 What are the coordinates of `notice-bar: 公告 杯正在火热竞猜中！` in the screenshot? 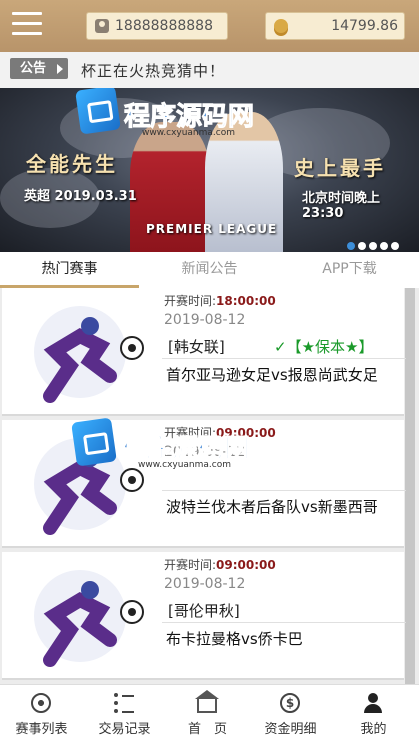 It's located at (209, 70).